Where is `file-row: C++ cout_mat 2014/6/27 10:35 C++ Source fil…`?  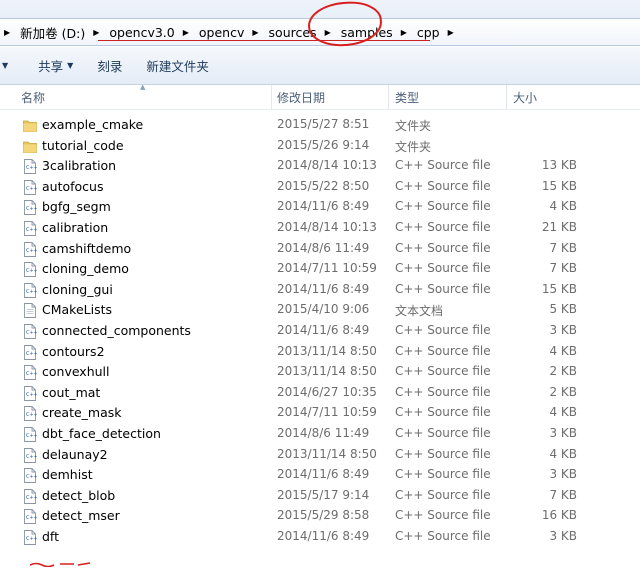 file-row: C++ cout_mat 2014/6/27 10:35 C++ Source fil… is located at coordinates (320, 393).